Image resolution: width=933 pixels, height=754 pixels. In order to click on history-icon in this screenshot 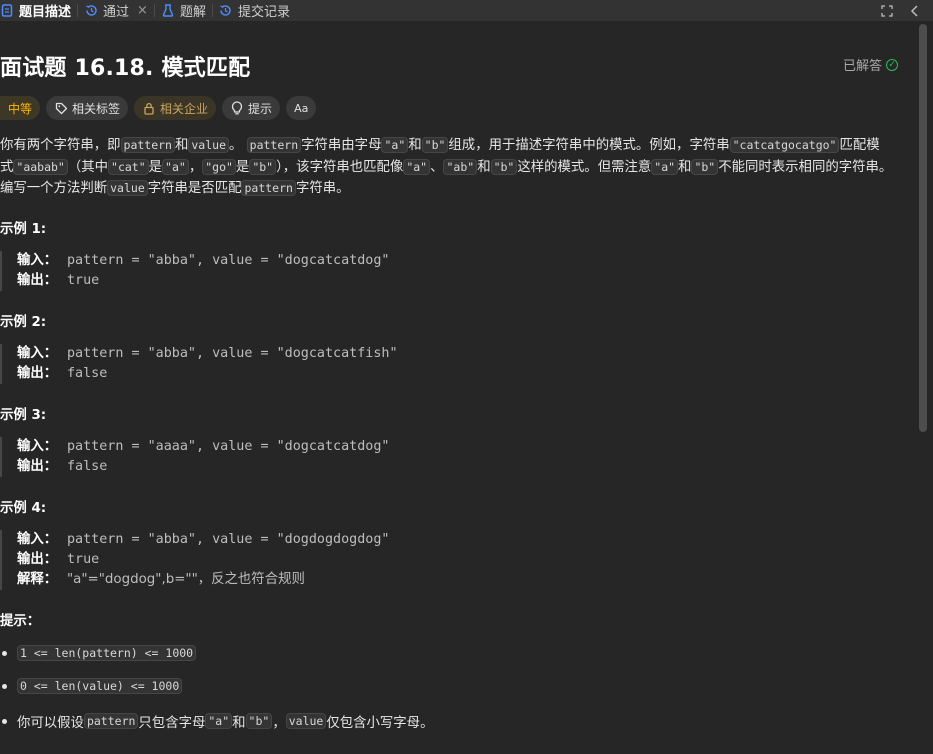, I will do `click(91, 11)`.